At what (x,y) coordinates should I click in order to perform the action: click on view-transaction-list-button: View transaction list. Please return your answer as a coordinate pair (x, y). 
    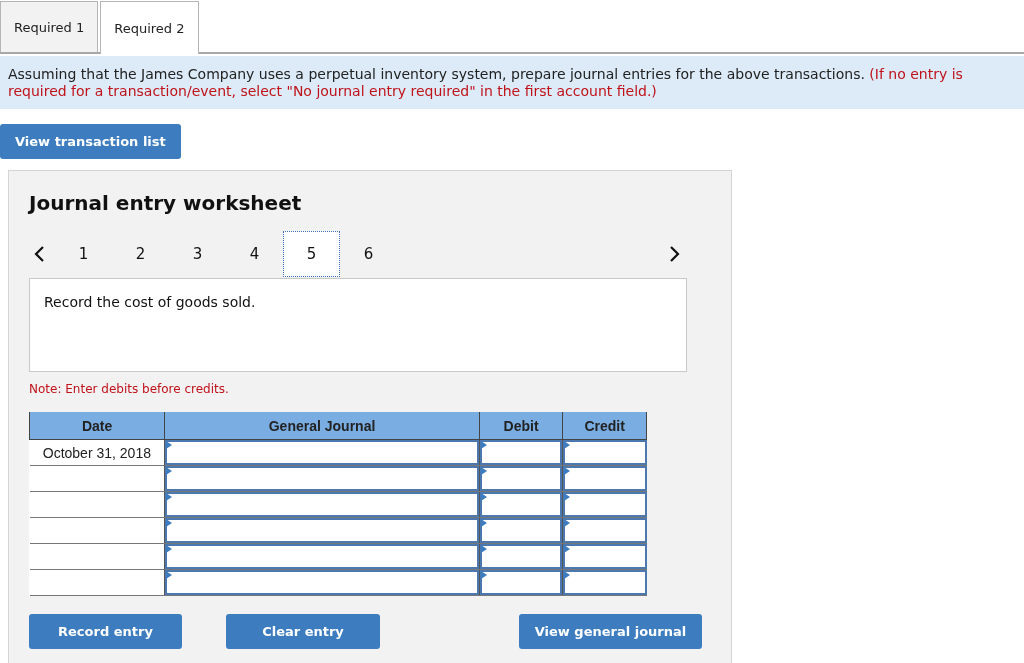
    Looking at the image, I should click on (90, 141).